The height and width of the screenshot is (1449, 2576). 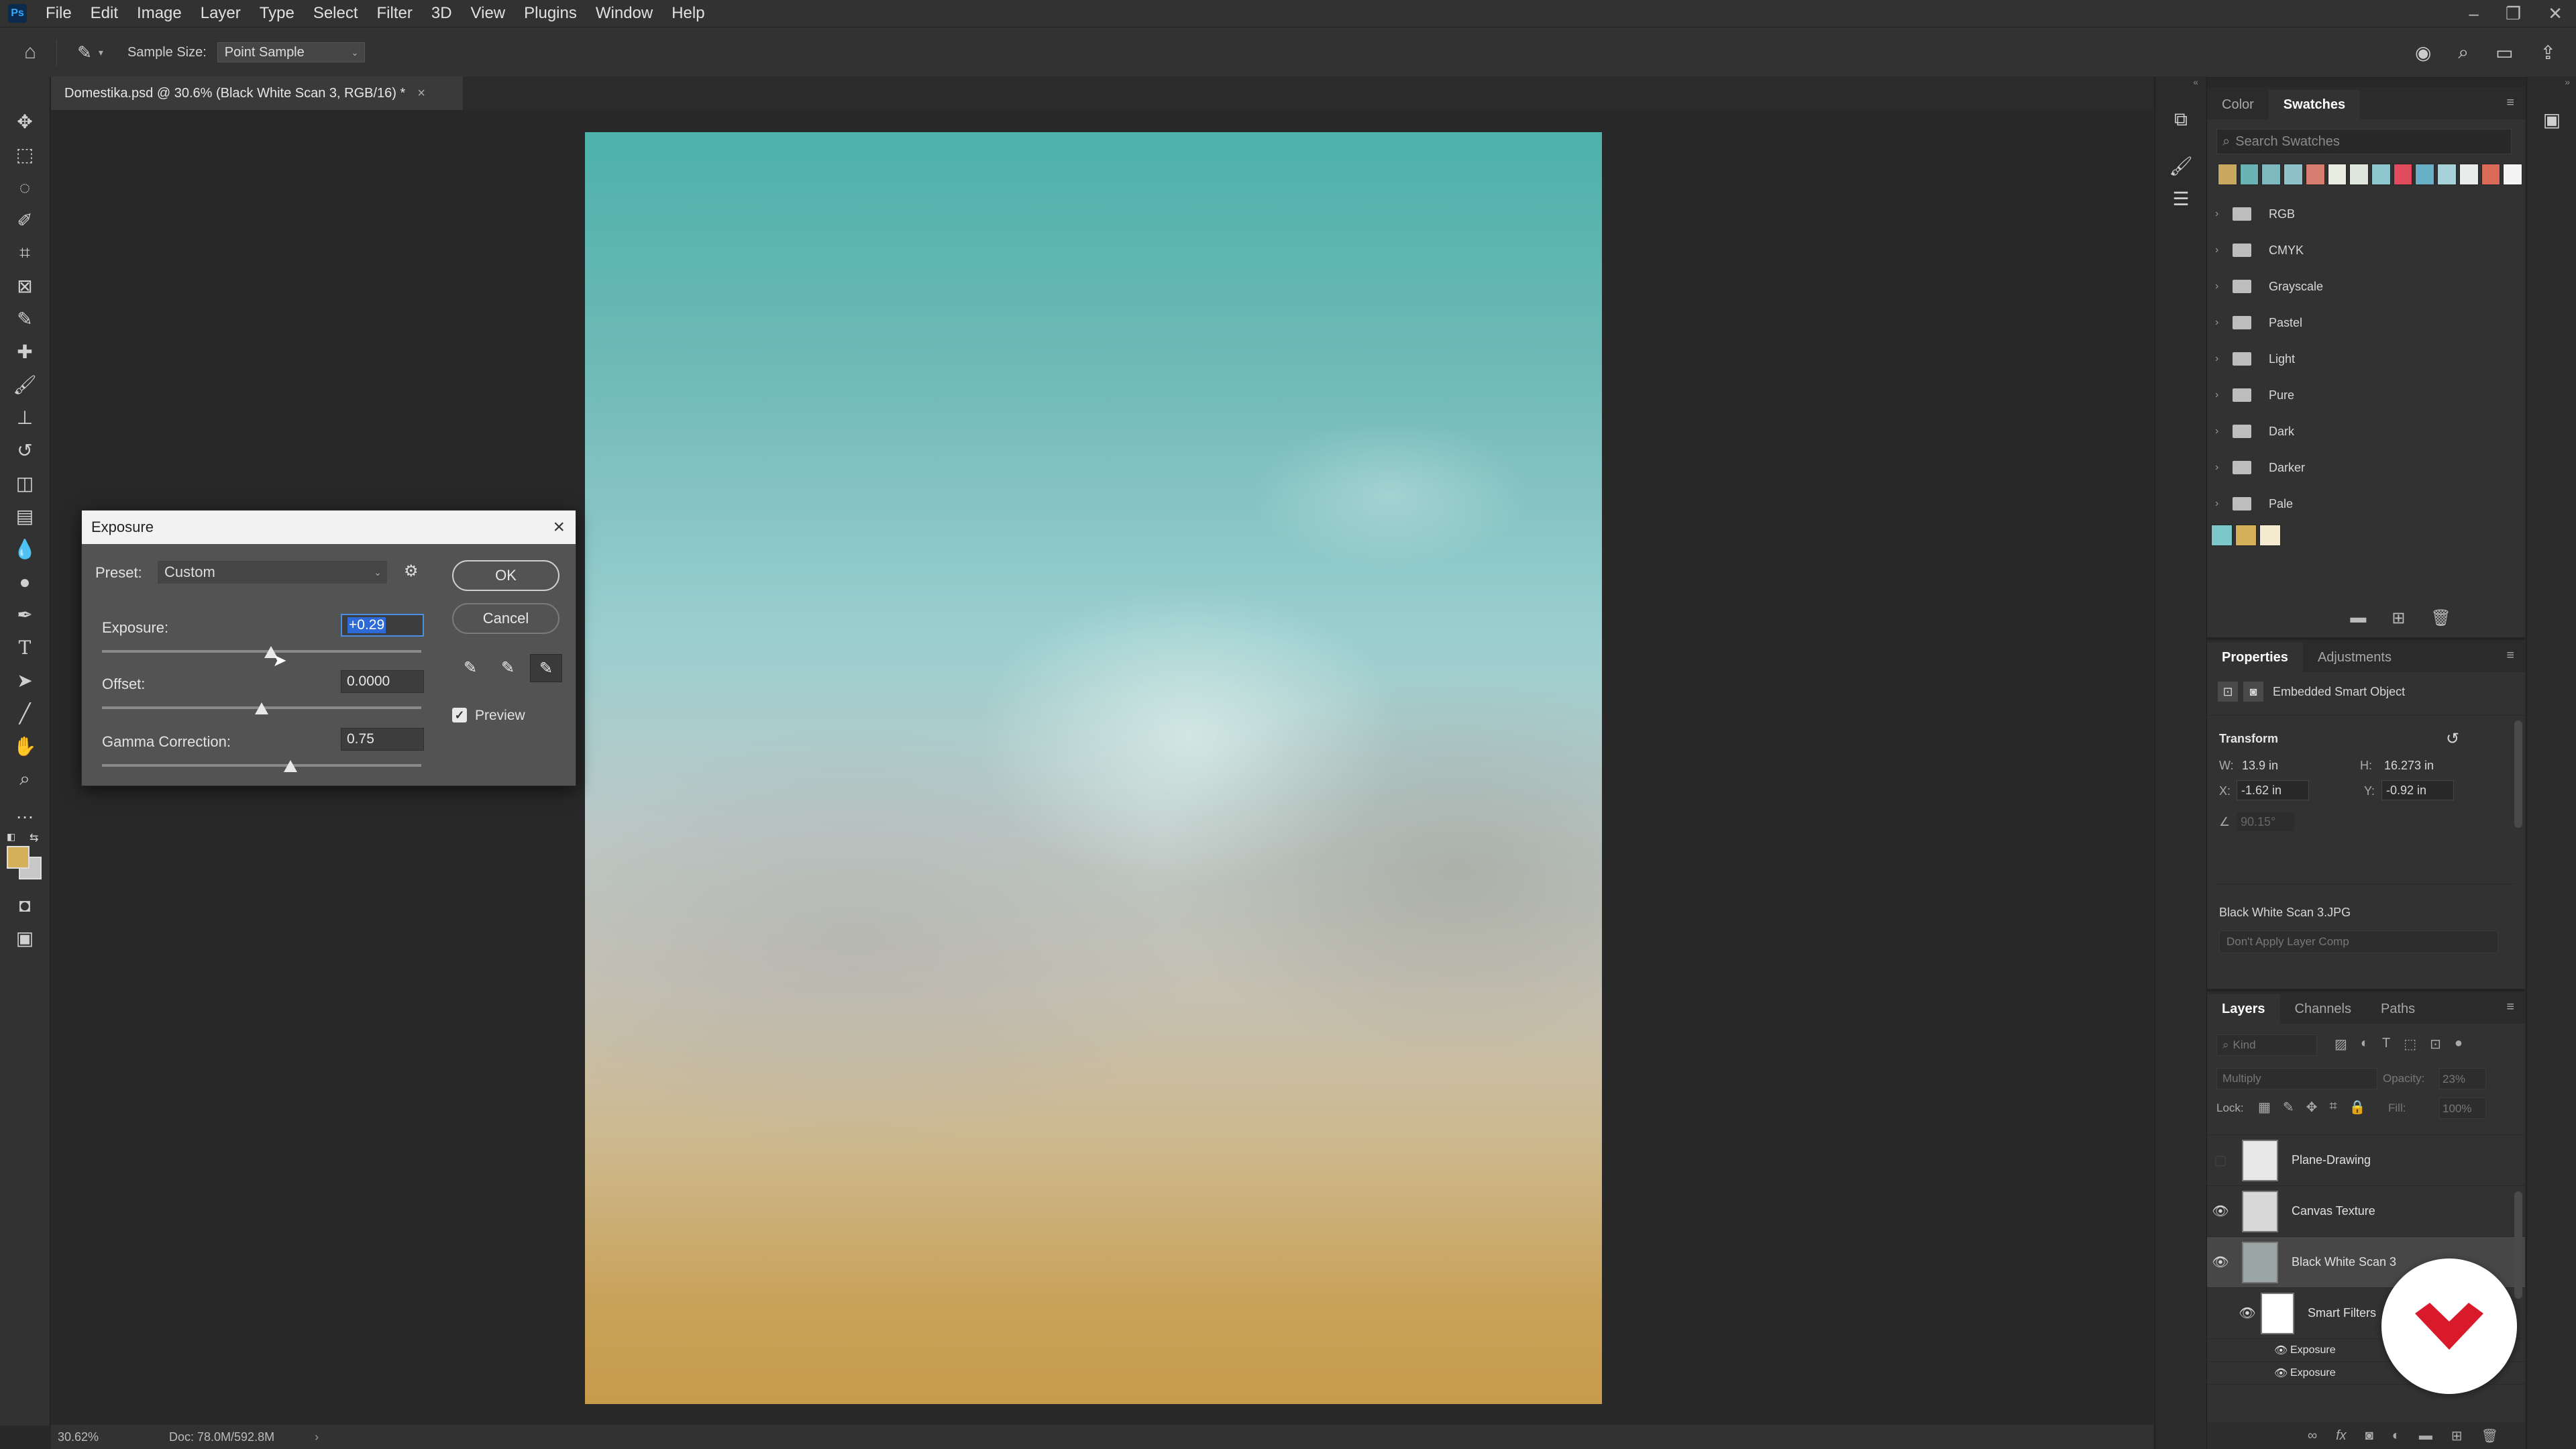 I want to click on menu-3d: 3D, so click(x=442, y=13).